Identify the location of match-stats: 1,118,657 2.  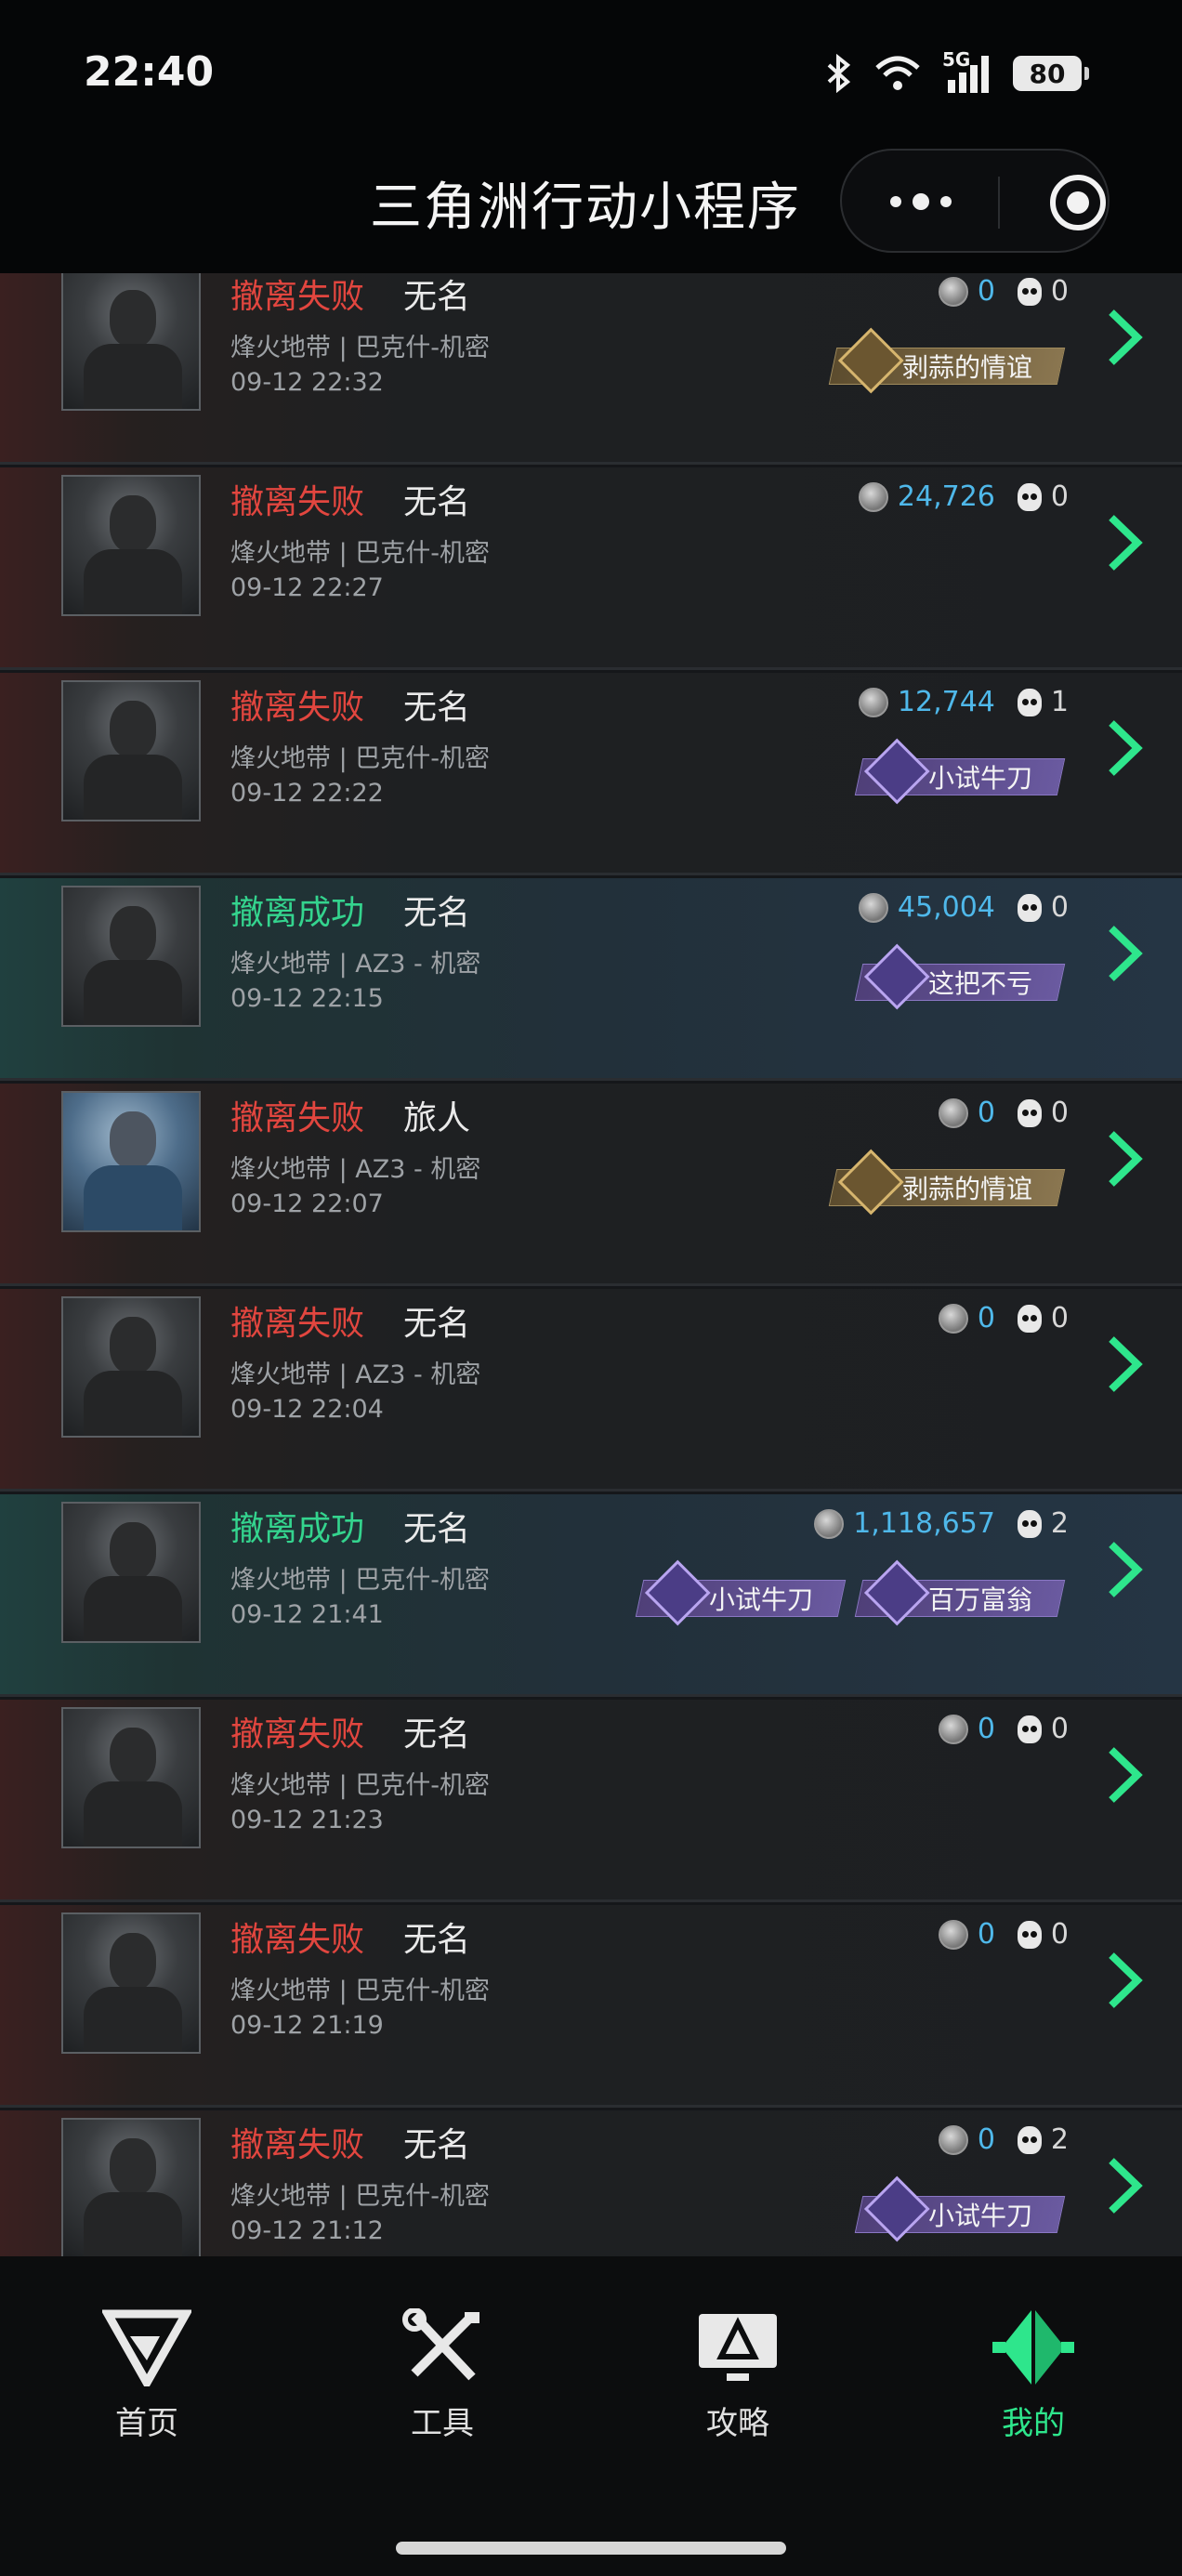
(941, 1523).